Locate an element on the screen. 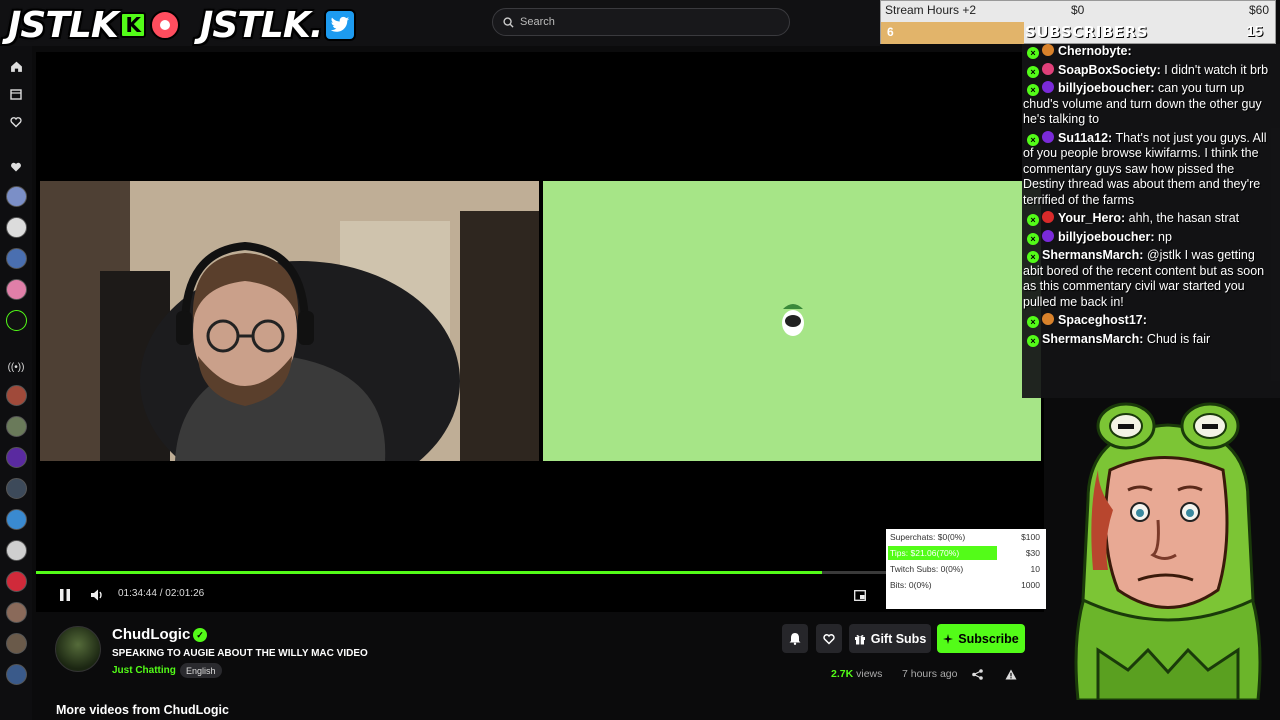 The width and height of the screenshot is (1280, 720). goal-label: Bits: is located at coordinates (898, 585).